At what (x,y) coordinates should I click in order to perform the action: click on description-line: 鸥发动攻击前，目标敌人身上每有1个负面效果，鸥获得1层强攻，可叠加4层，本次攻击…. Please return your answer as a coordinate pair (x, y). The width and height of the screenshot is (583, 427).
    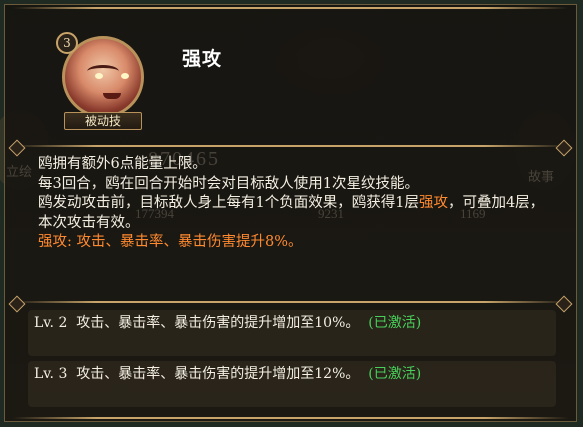
    Looking at the image, I should click on (291, 213).